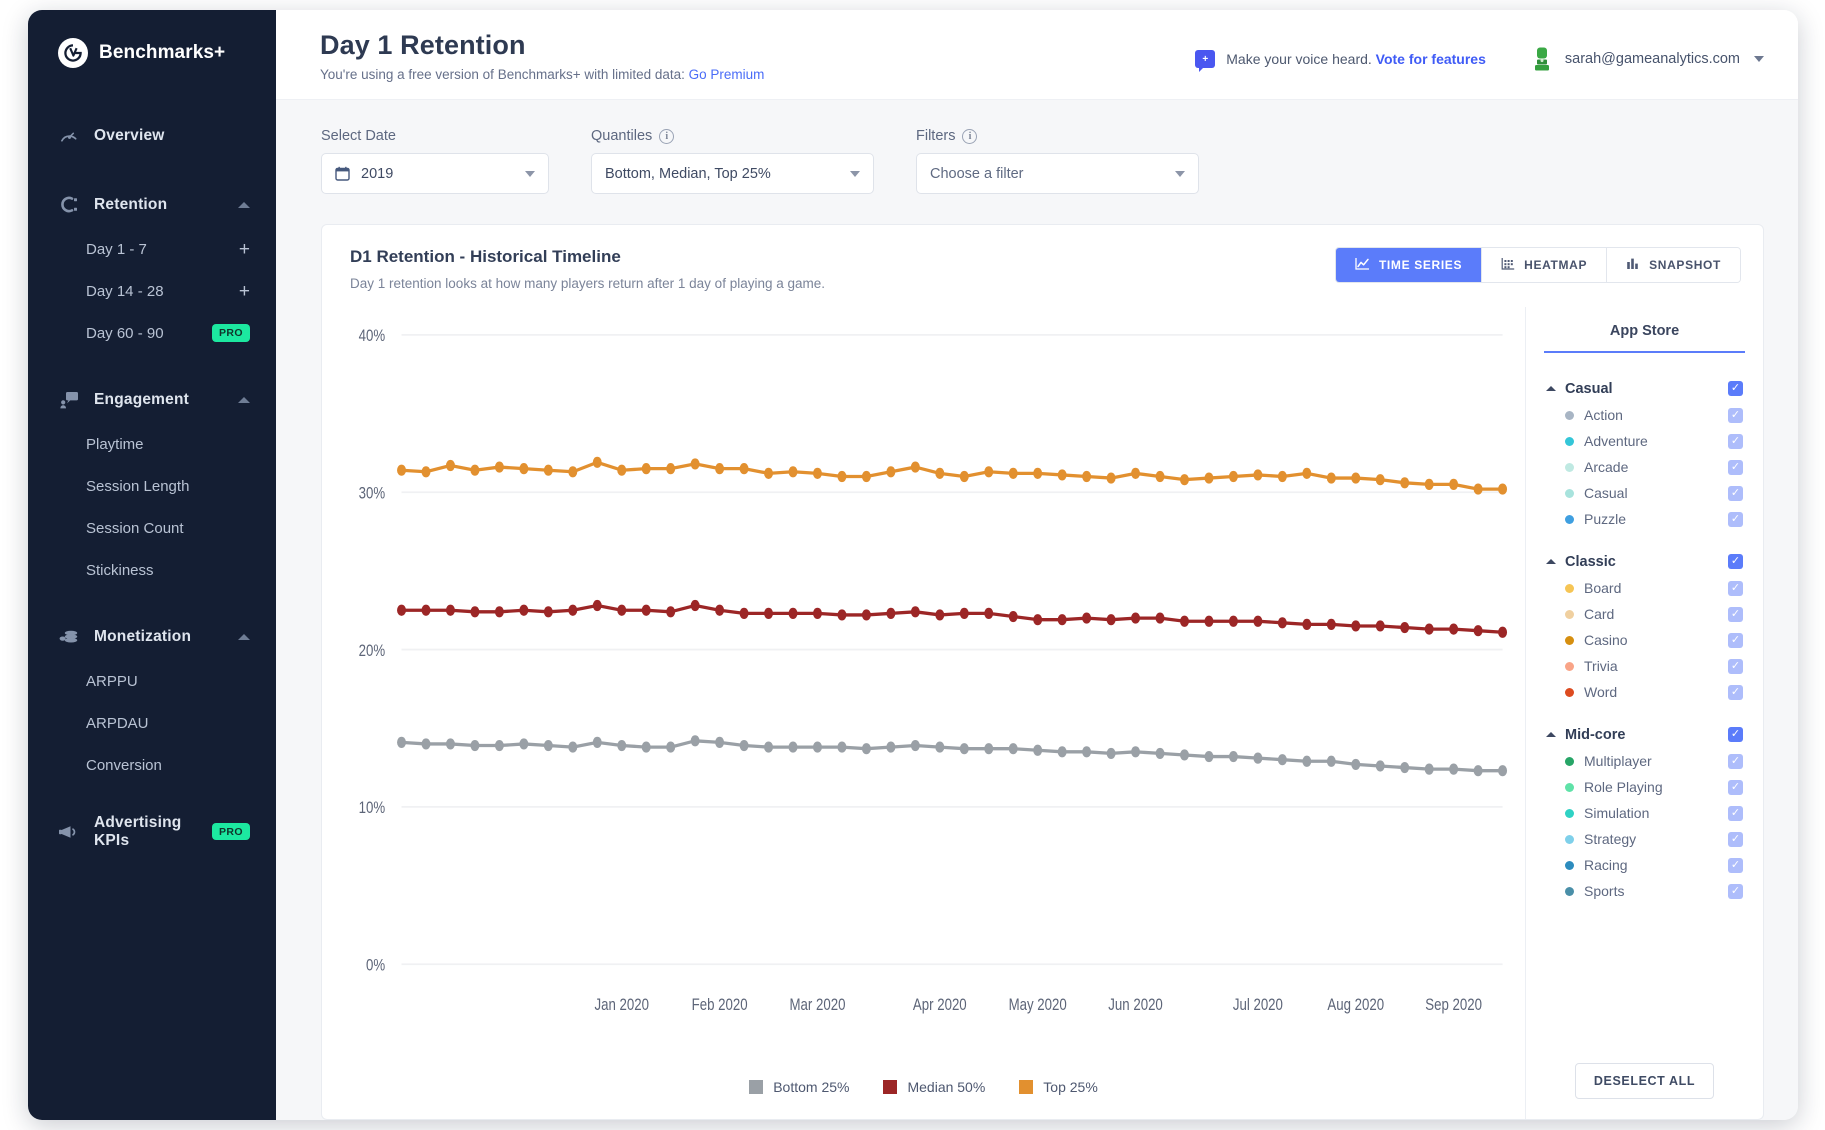 This screenshot has height=1130, width=1825. Describe the element at coordinates (152, 636) in the screenshot. I see `sidebar-item-monetization: Monetization` at that location.